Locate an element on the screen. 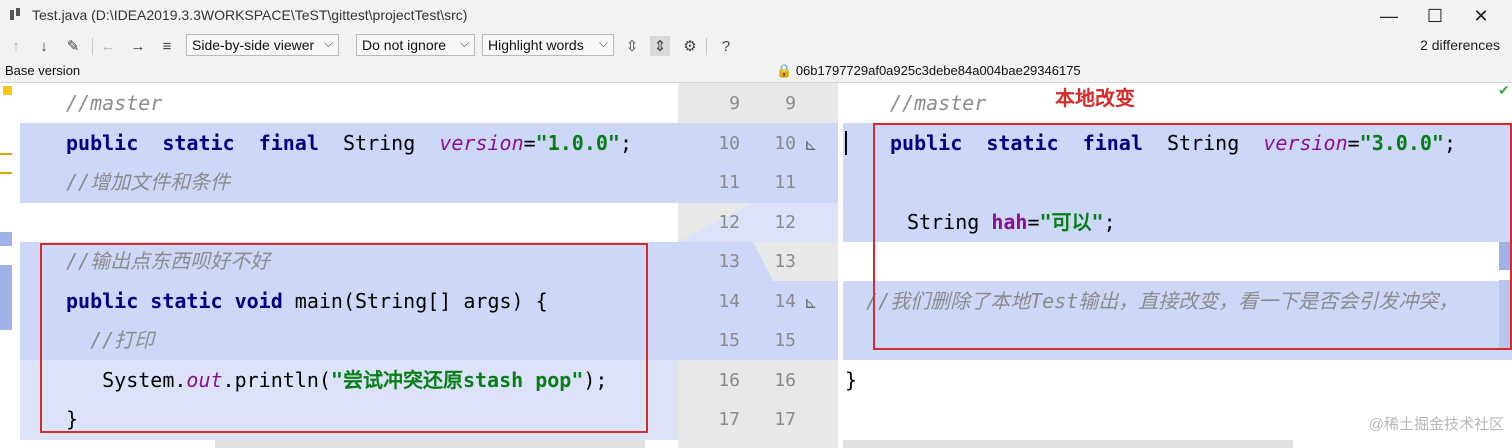 The height and width of the screenshot is (448, 1512). left-line-number: 15 is located at coordinates (729, 340).